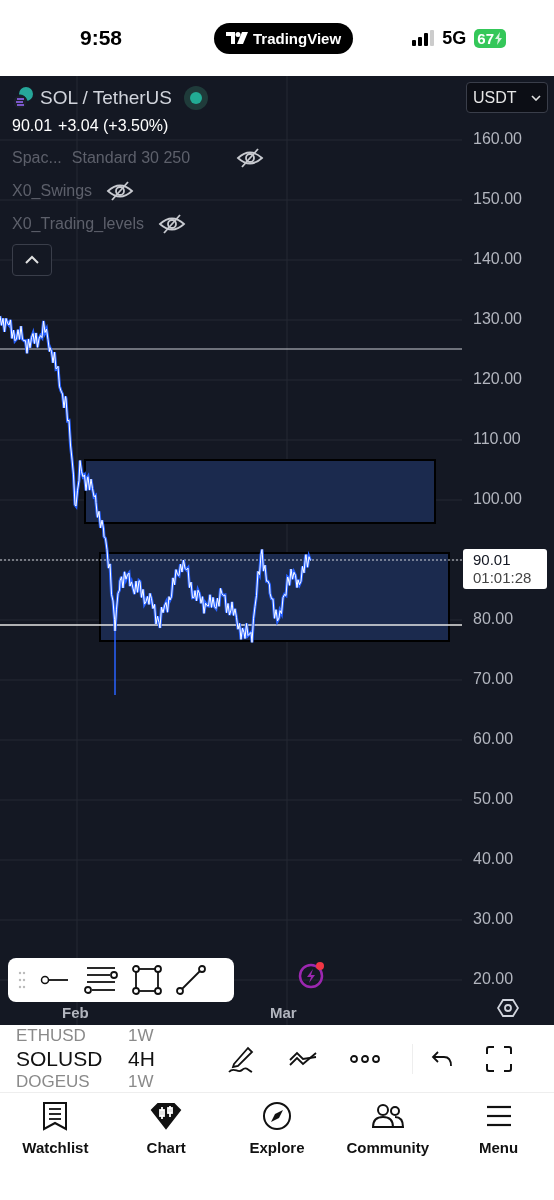  I want to click on symbol-option: DOGEUS, so click(72, 1081).